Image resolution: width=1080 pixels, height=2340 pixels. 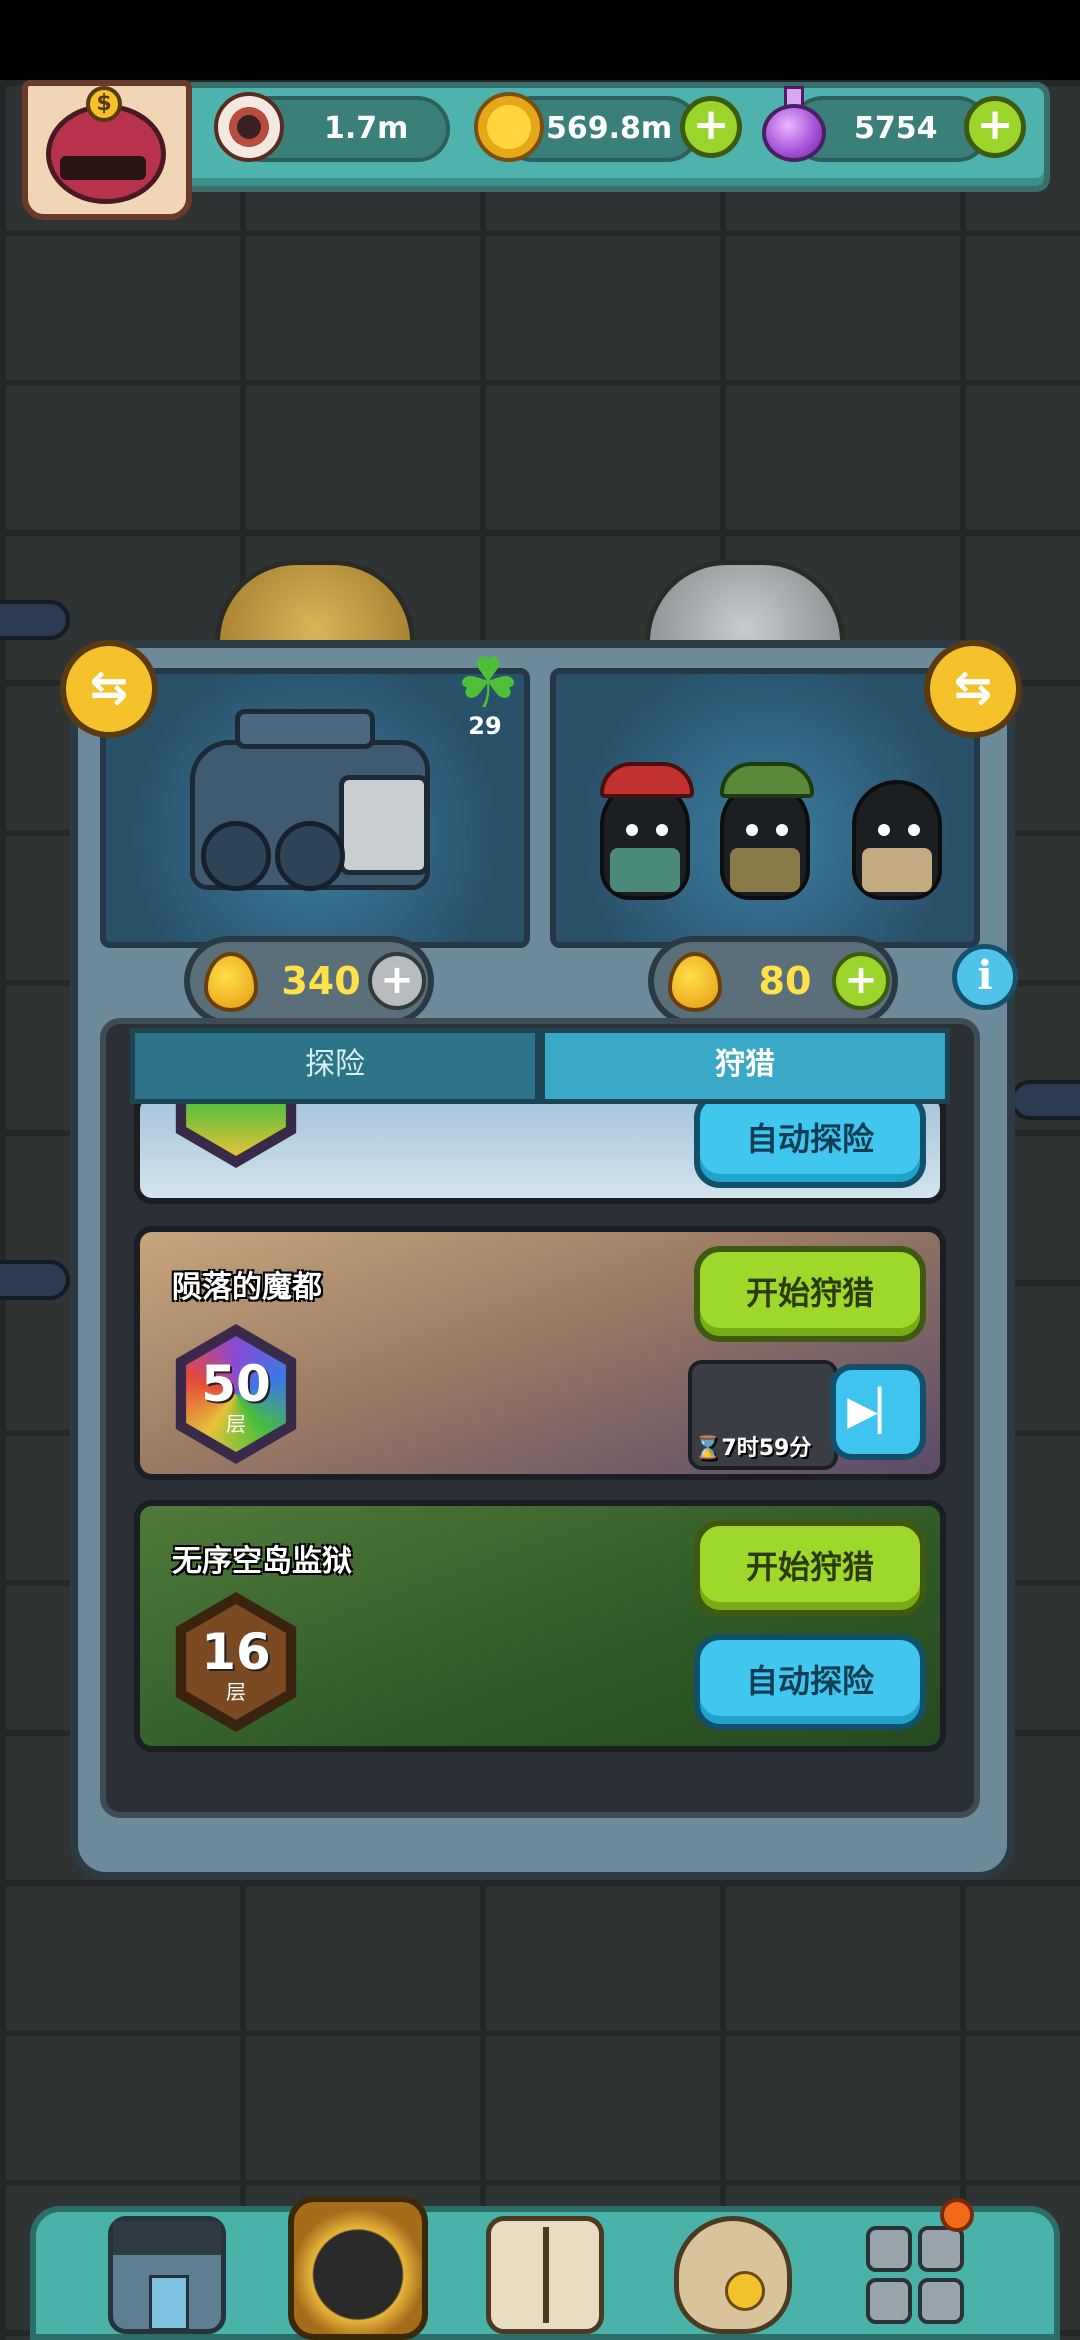 What do you see at coordinates (708, 1448) in the screenshot?
I see `hourglass-icon: ⌛` at bounding box center [708, 1448].